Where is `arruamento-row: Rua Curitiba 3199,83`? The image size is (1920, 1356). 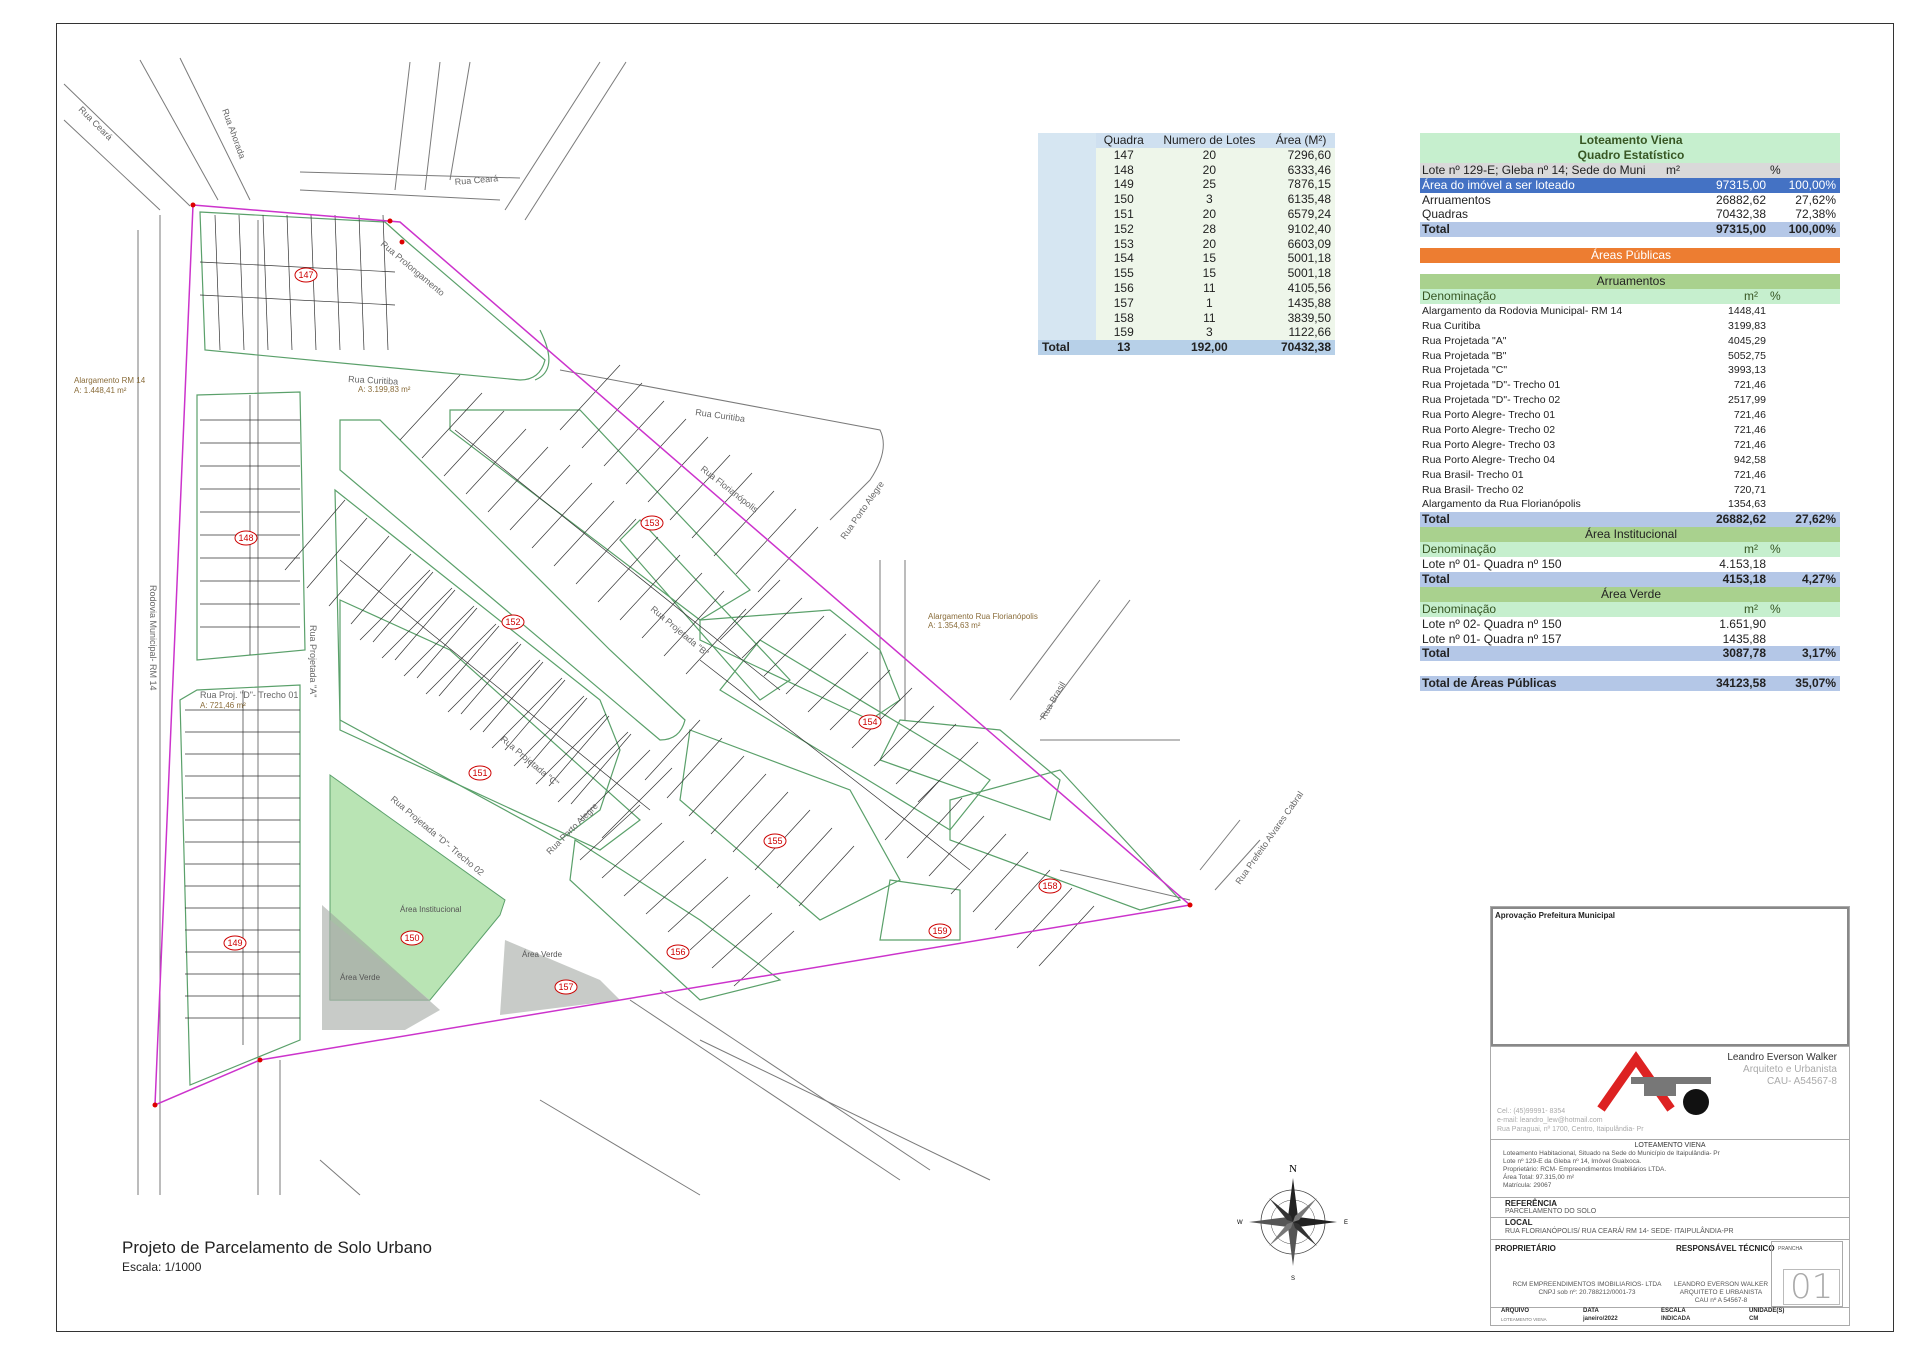
arruamento-row: Rua Curitiba 3199,83 is located at coordinates (1594, 325).